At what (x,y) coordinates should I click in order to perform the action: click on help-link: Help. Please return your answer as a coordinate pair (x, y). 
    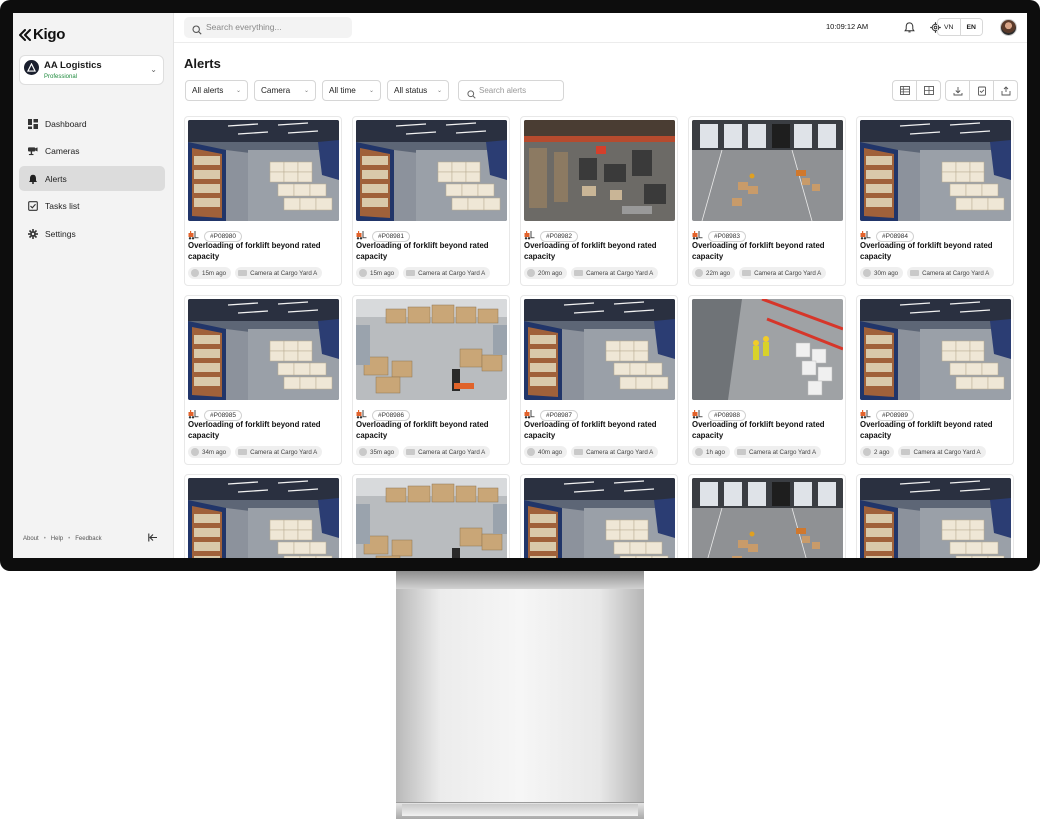
    Looking at the image, I should click on (57, 539).